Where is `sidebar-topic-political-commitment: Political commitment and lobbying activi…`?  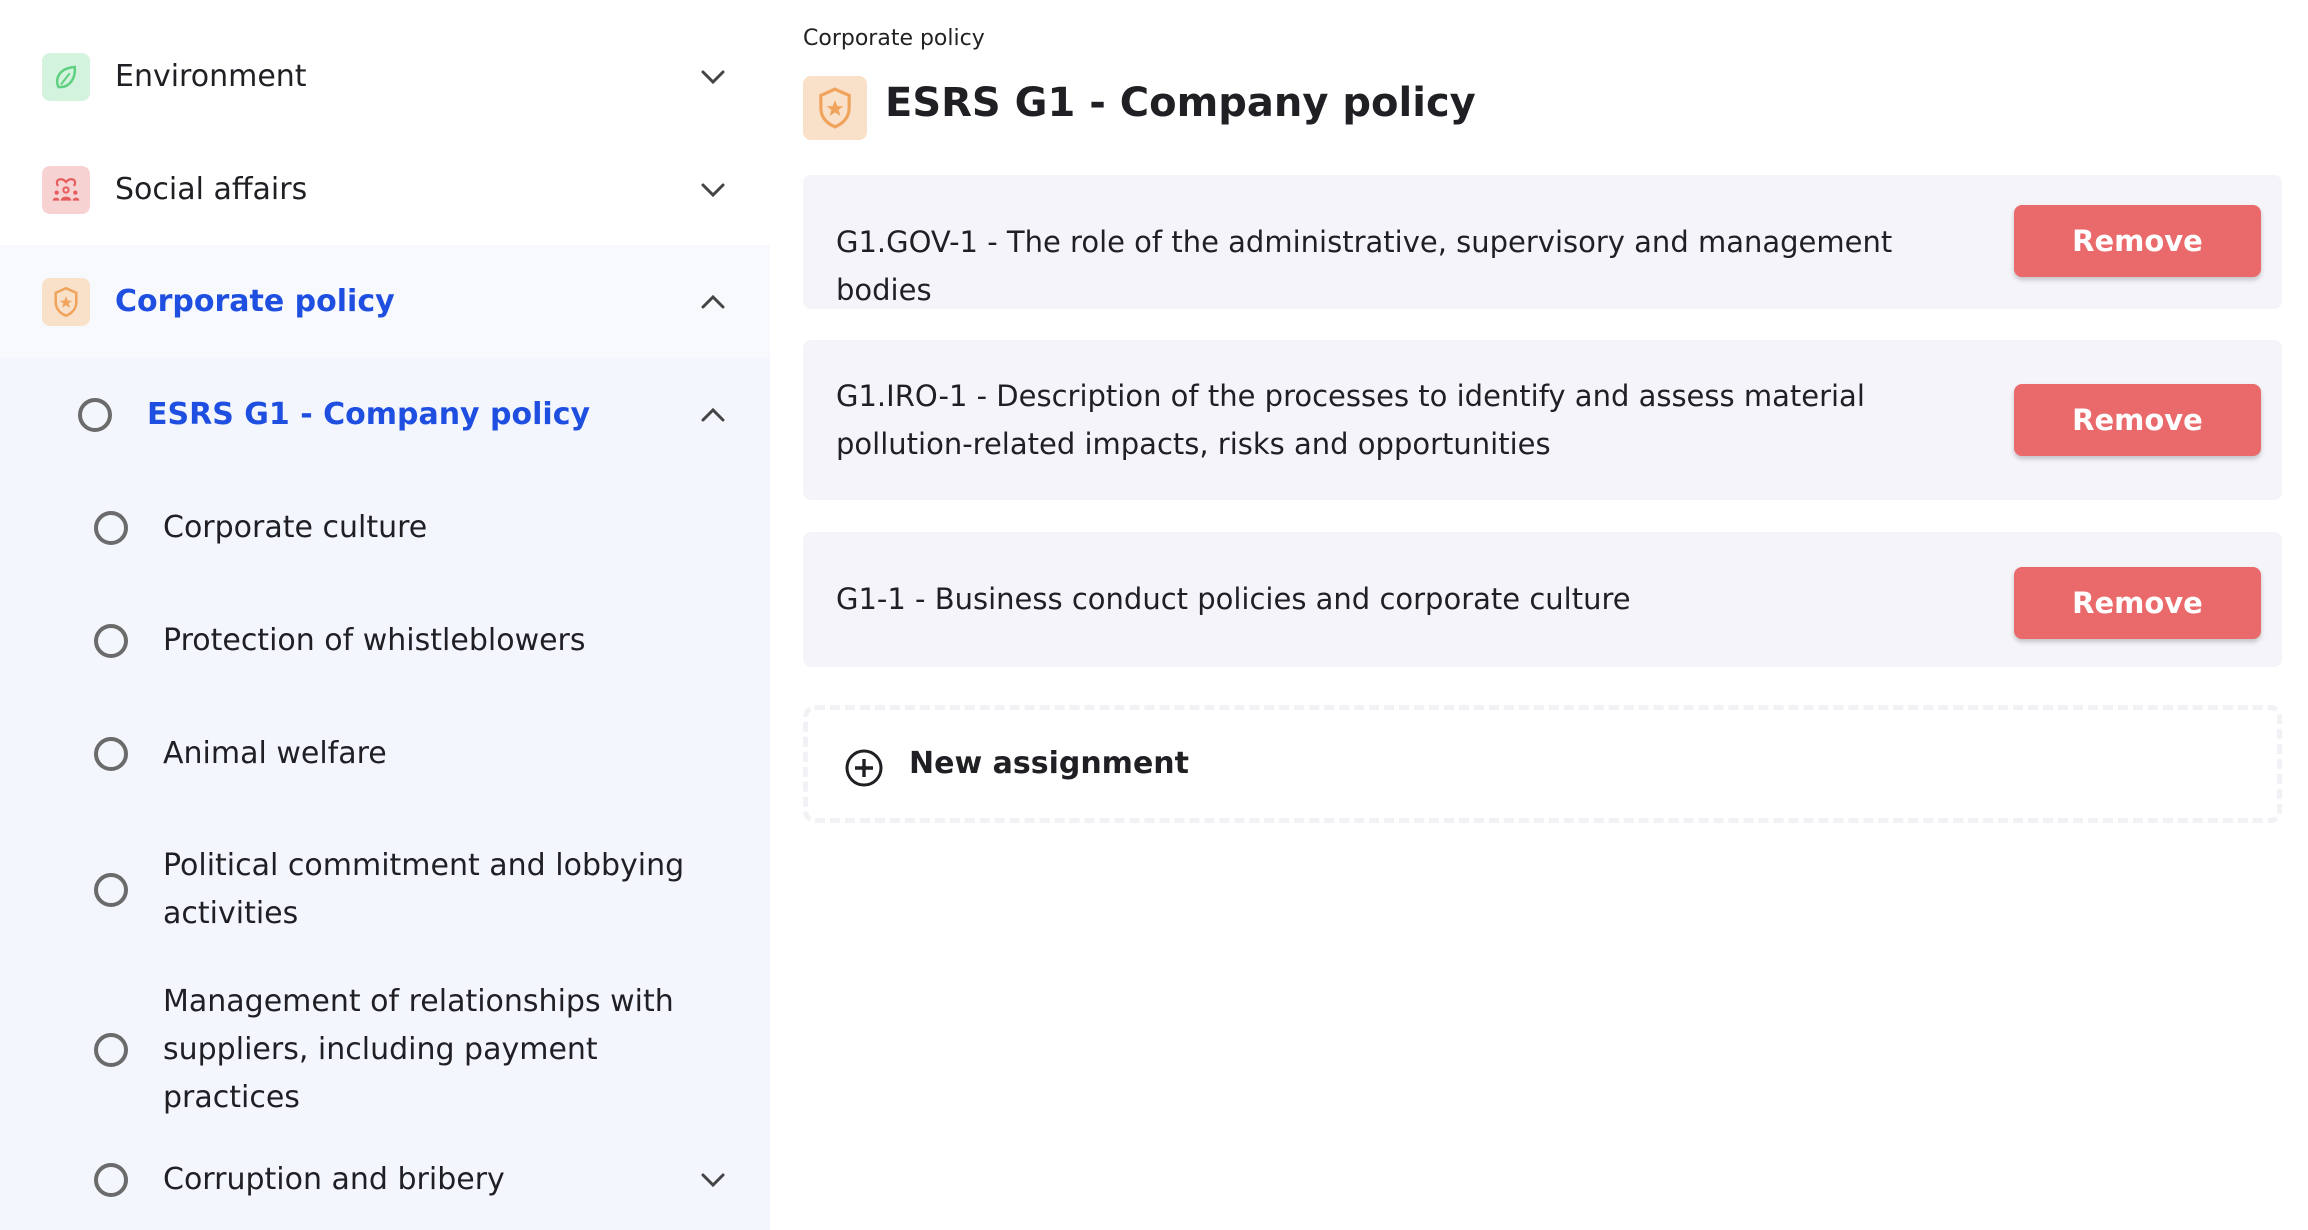
sidebar-topic-political-commitment: Political commitment and lobbying activi… is located at coordinates (385, 890).